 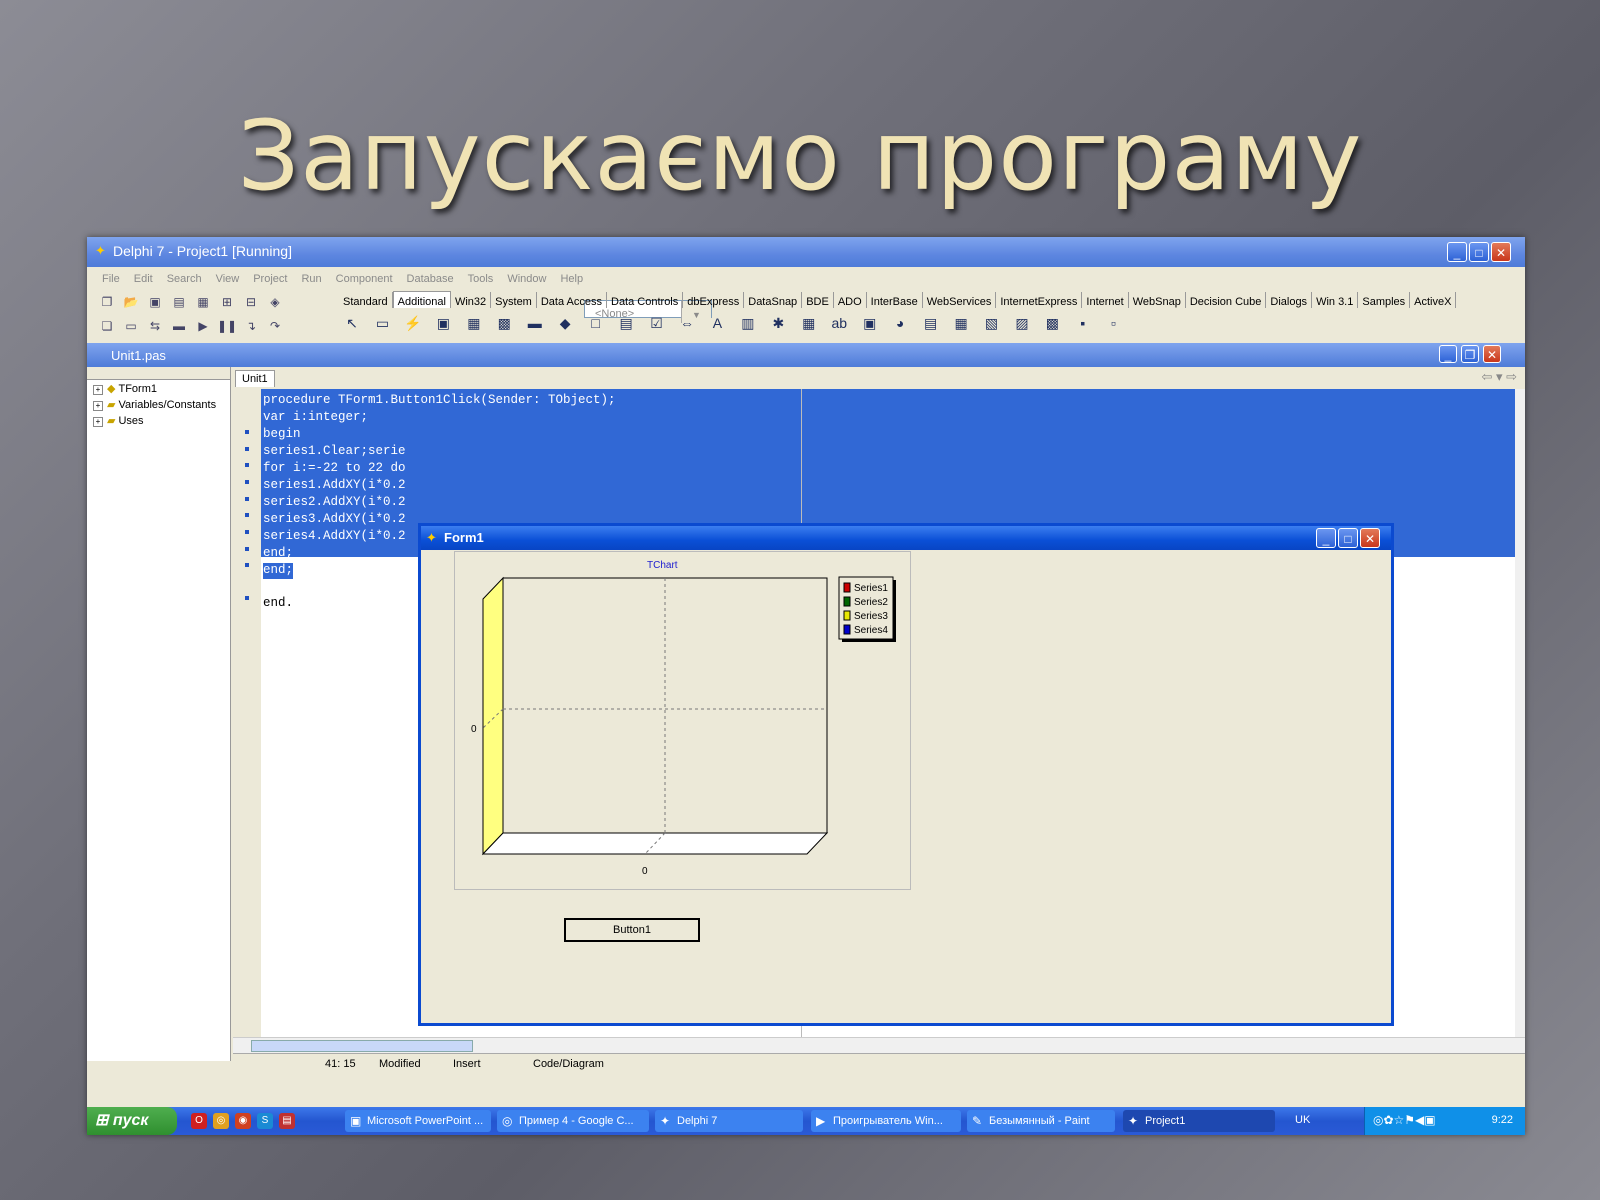 What do you see at coordinates (1289, 300) in the screenshot?
I see `palette-tab-dialogs: Dialogs` at bounding box center [1289, 300].